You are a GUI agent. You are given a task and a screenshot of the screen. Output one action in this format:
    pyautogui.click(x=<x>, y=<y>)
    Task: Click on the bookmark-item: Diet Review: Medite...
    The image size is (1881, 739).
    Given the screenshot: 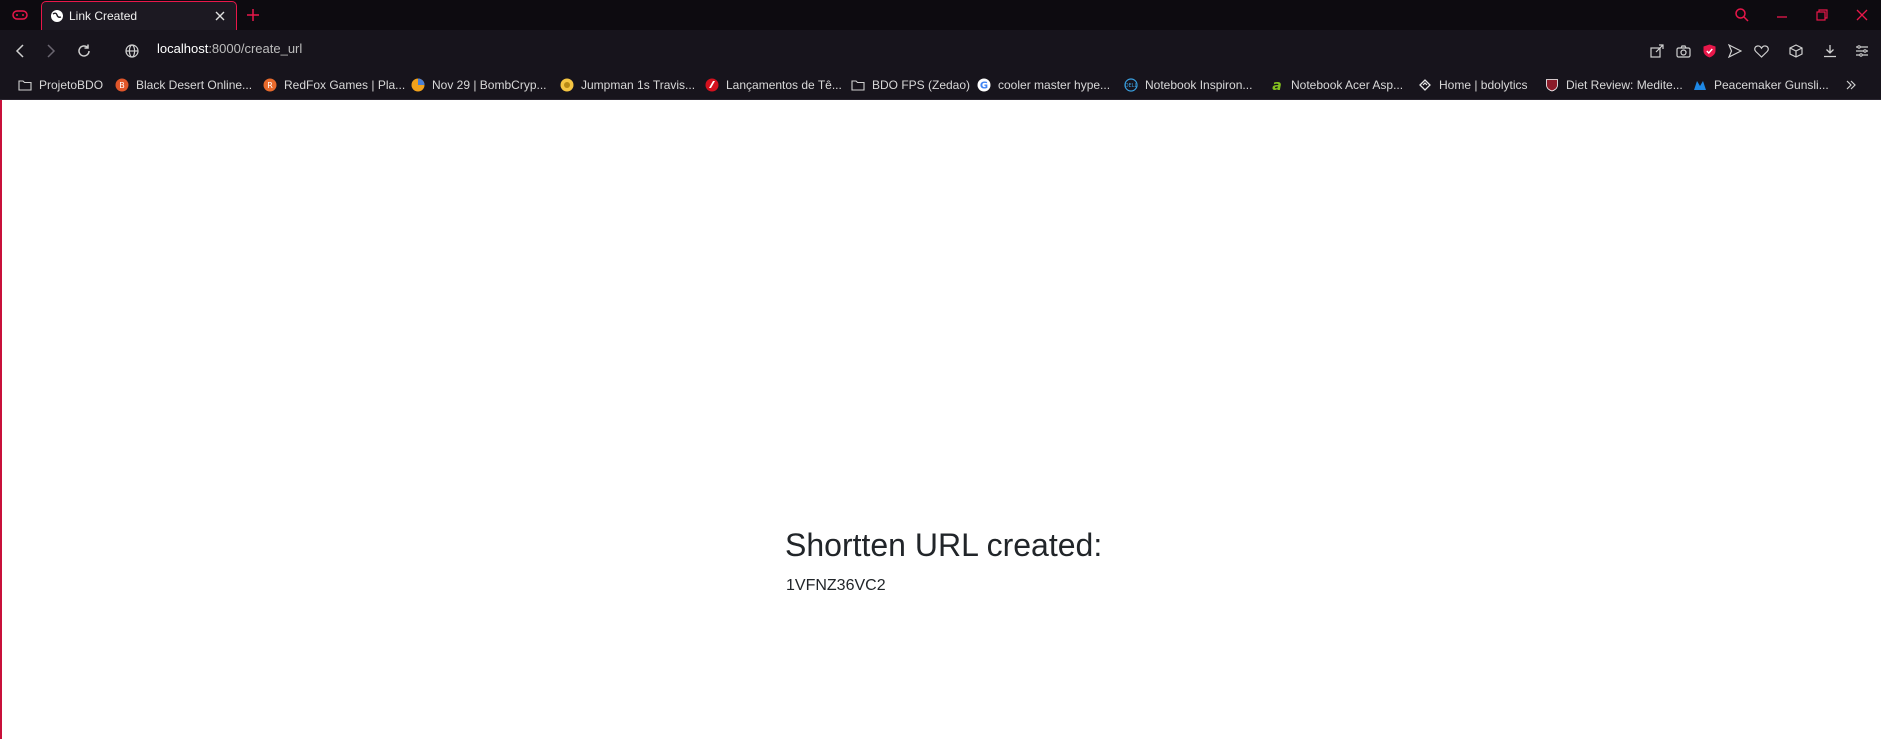 What is the action you would take?
    pyautogui.click(x=1614, y=85)
    